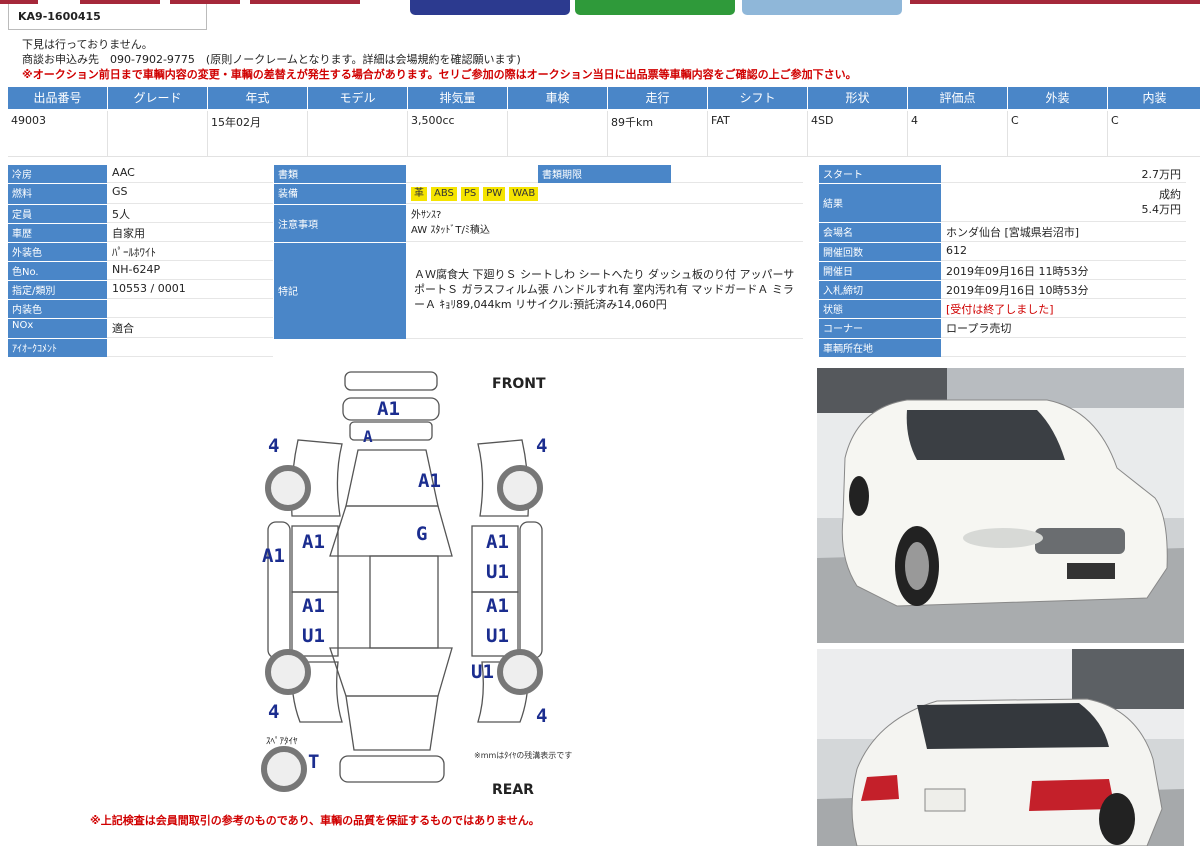 This screenshot has width=1200, height=846. Describe the element at coordinates (758, 134) in the screenshot. I see `spec-value-cell: FAT` at that location.